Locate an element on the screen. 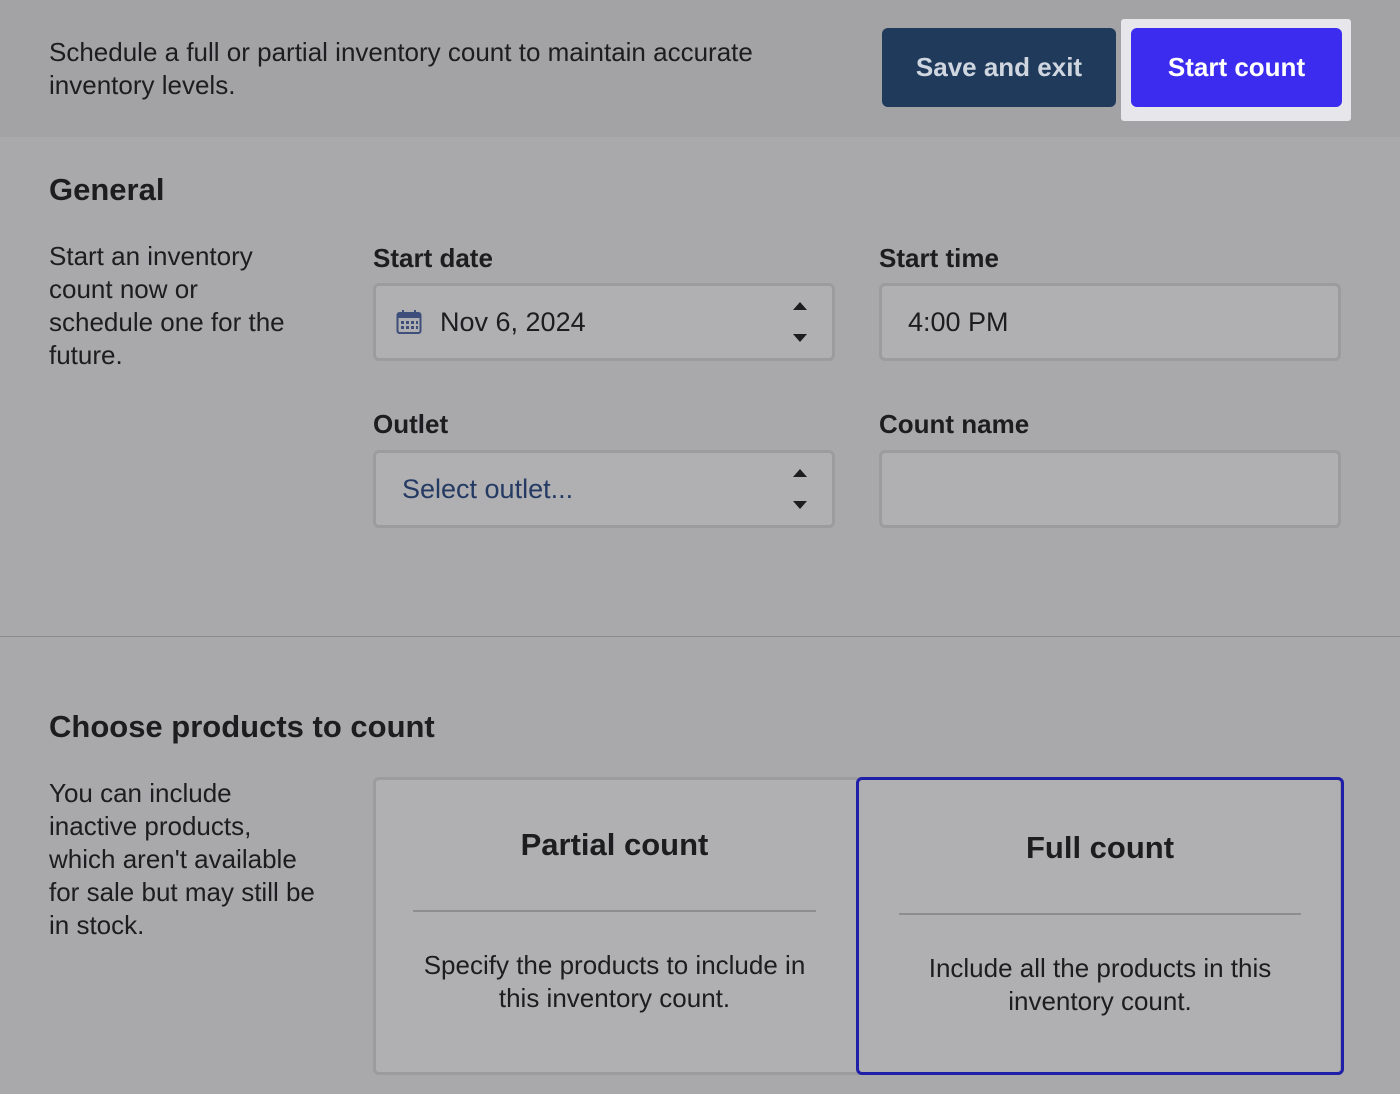 The image size is (1400, 1094). start-time-value: 4:00 PM is located at coordinates (958, 321).